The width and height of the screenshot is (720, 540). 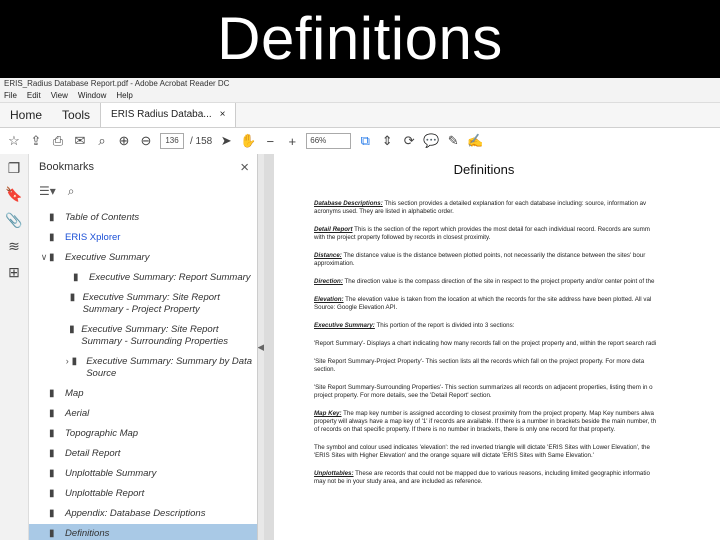 I want to click on bookmark-label: ERIS Xplorer, so click(x=93, y=237).